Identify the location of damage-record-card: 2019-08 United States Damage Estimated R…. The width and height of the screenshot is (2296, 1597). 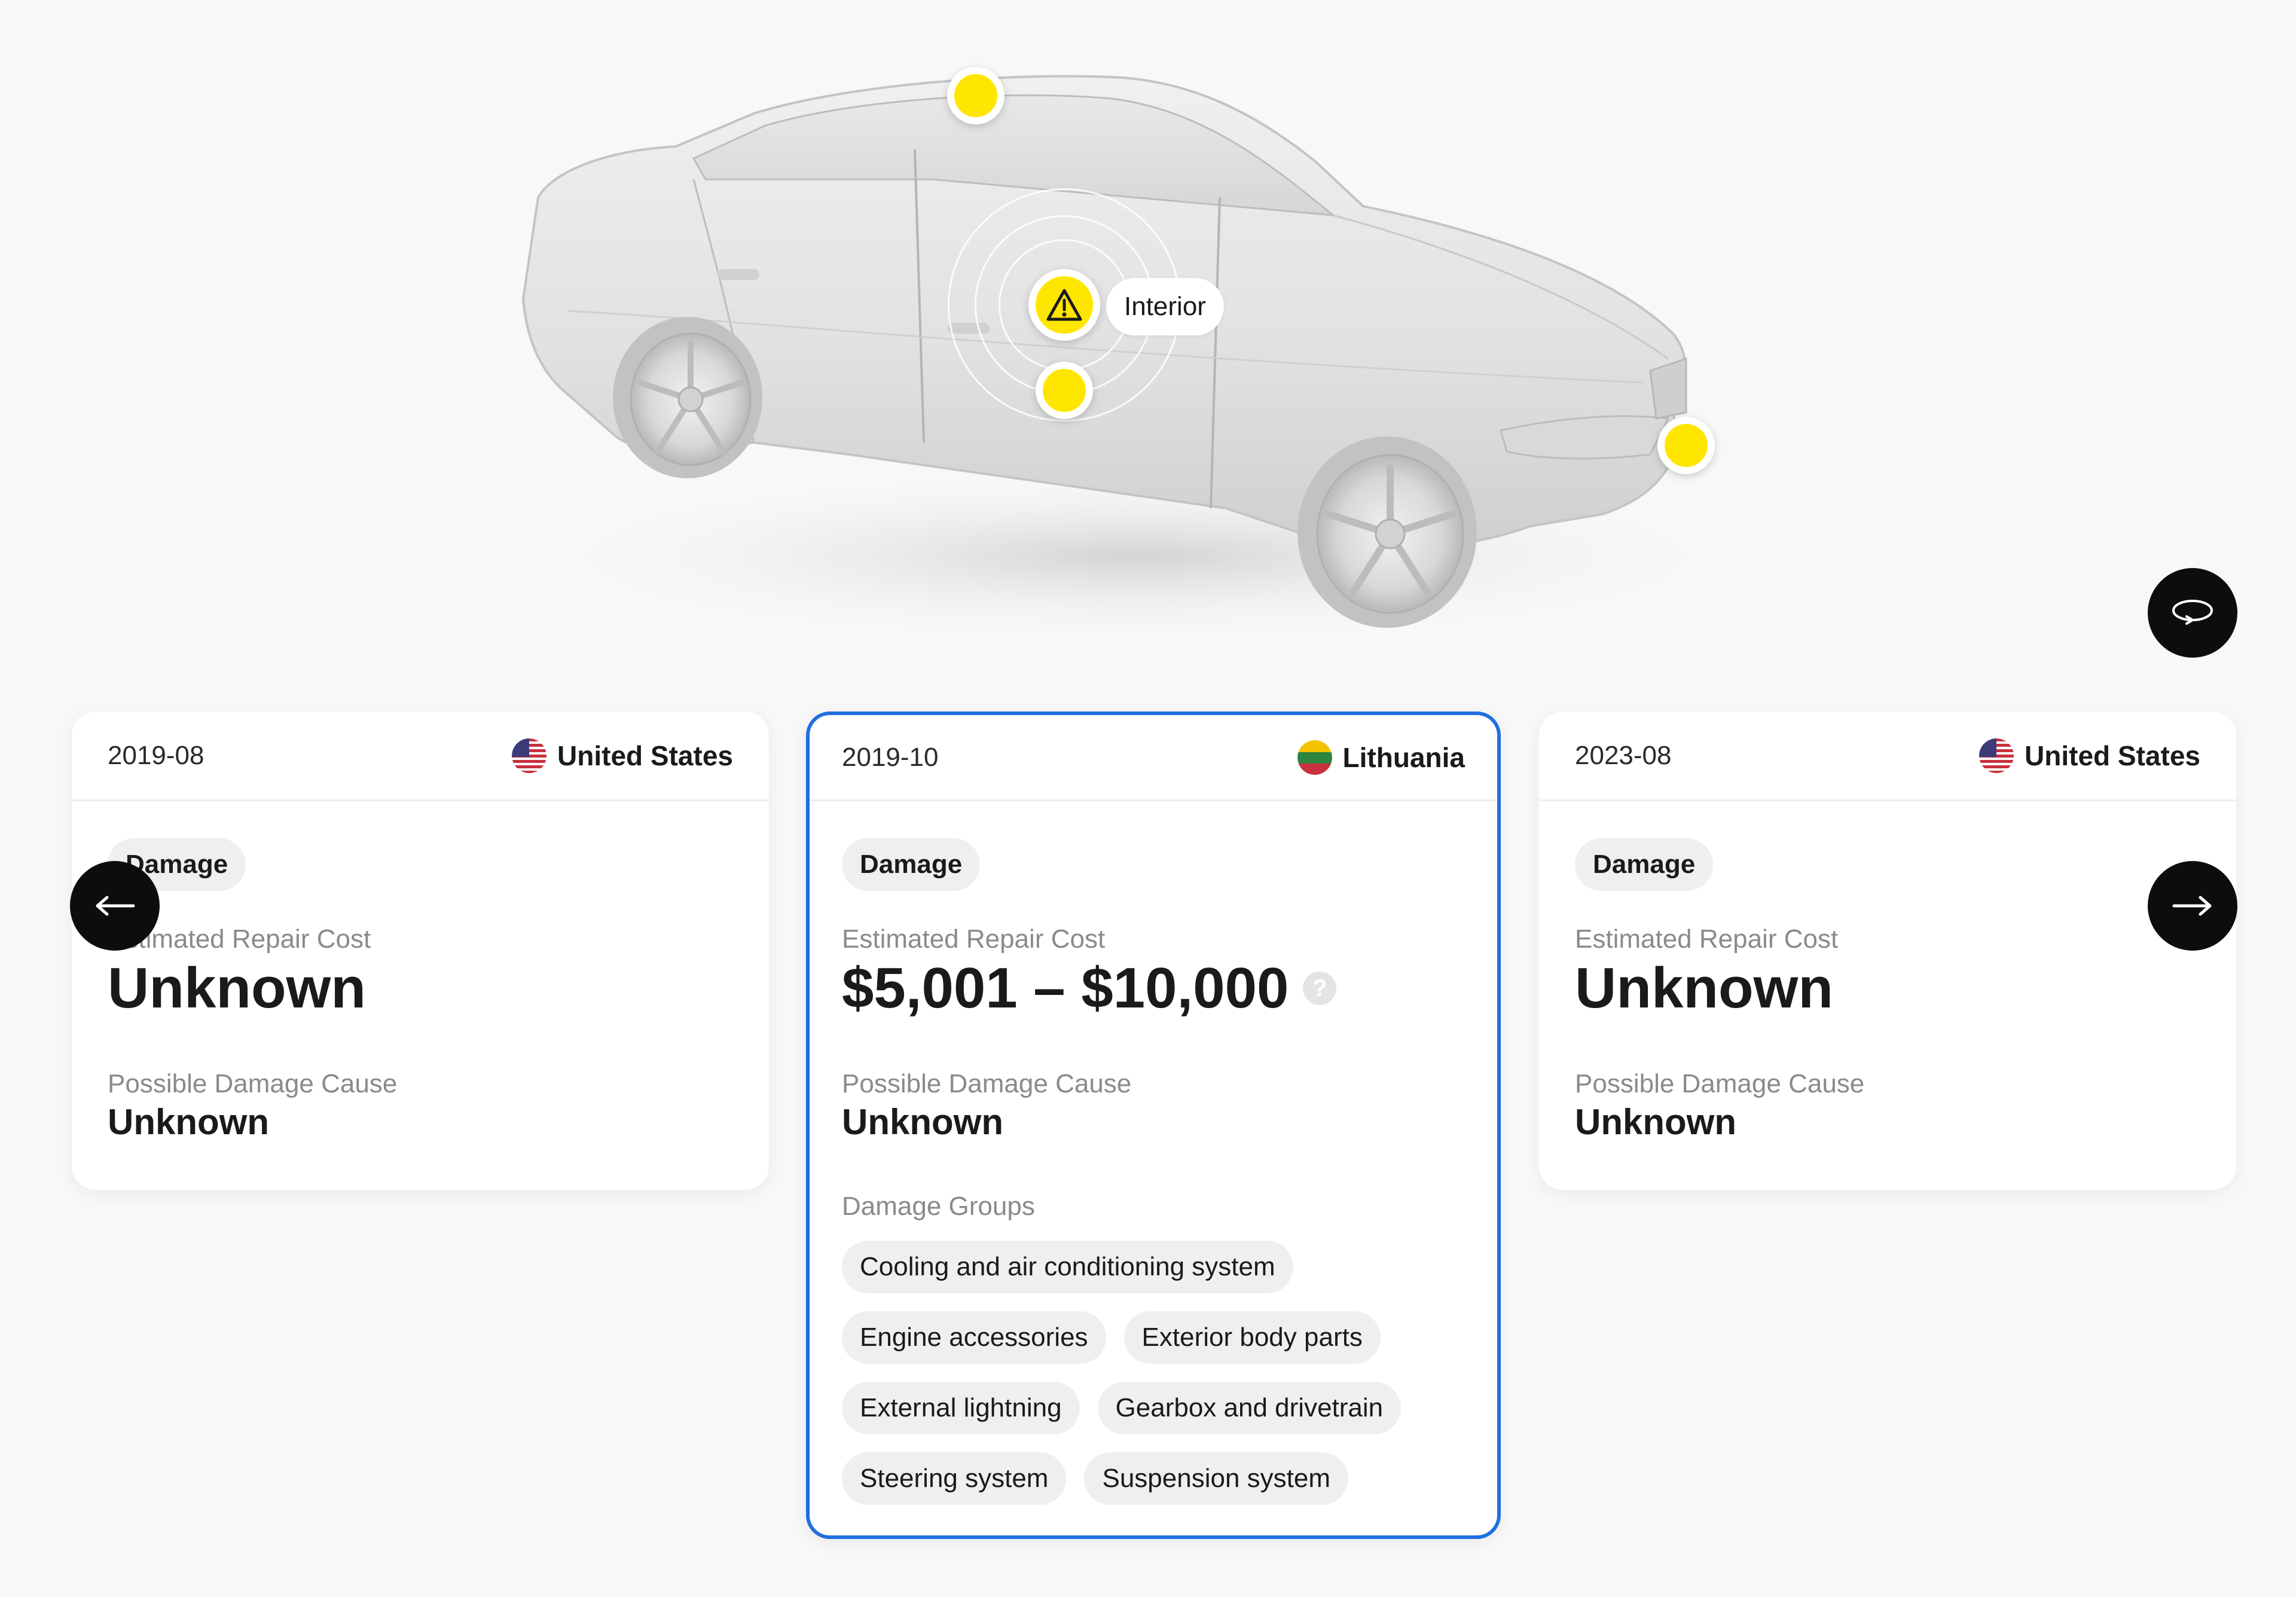
(420, 951).